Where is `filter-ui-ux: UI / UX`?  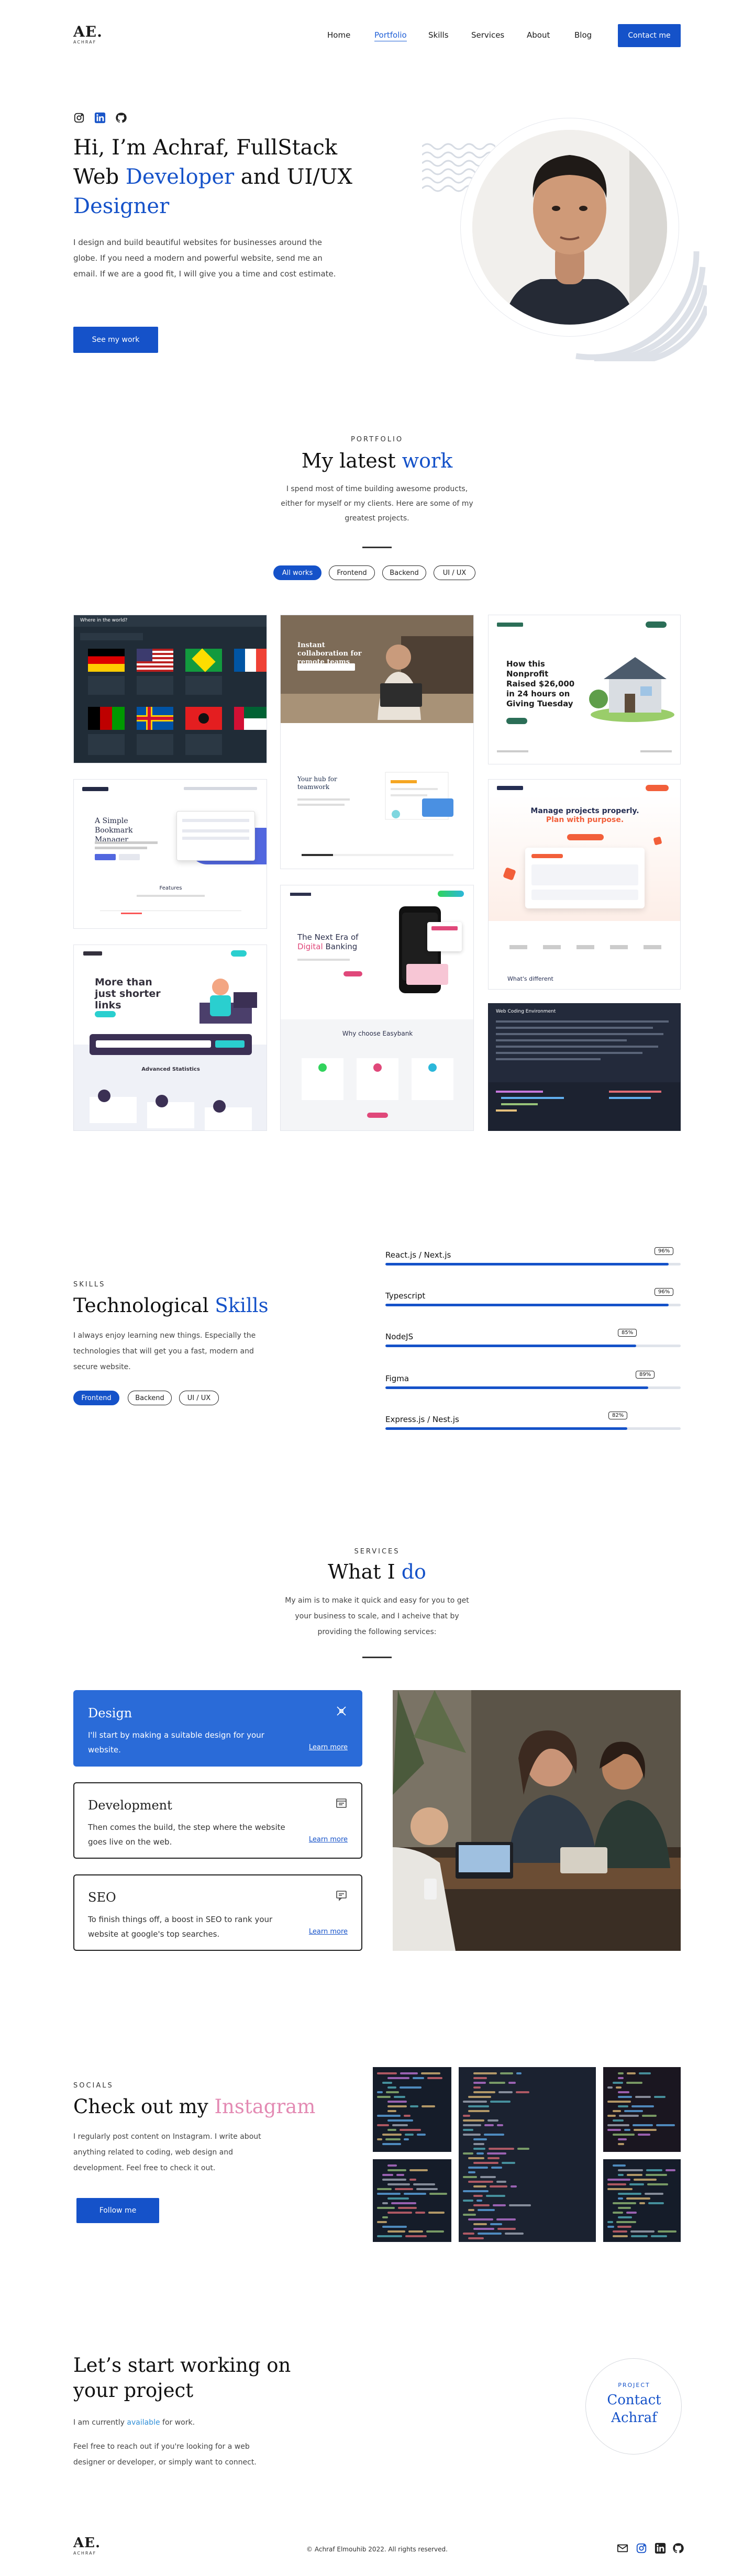
filter-ui-ux: UI / UX is located at coordinates (454, 572).